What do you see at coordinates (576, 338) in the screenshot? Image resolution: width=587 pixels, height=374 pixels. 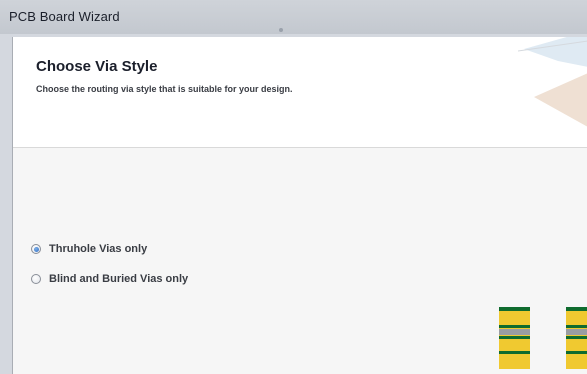 I see `thruhole-via-illustration-right` at bounding box center [576, 338].